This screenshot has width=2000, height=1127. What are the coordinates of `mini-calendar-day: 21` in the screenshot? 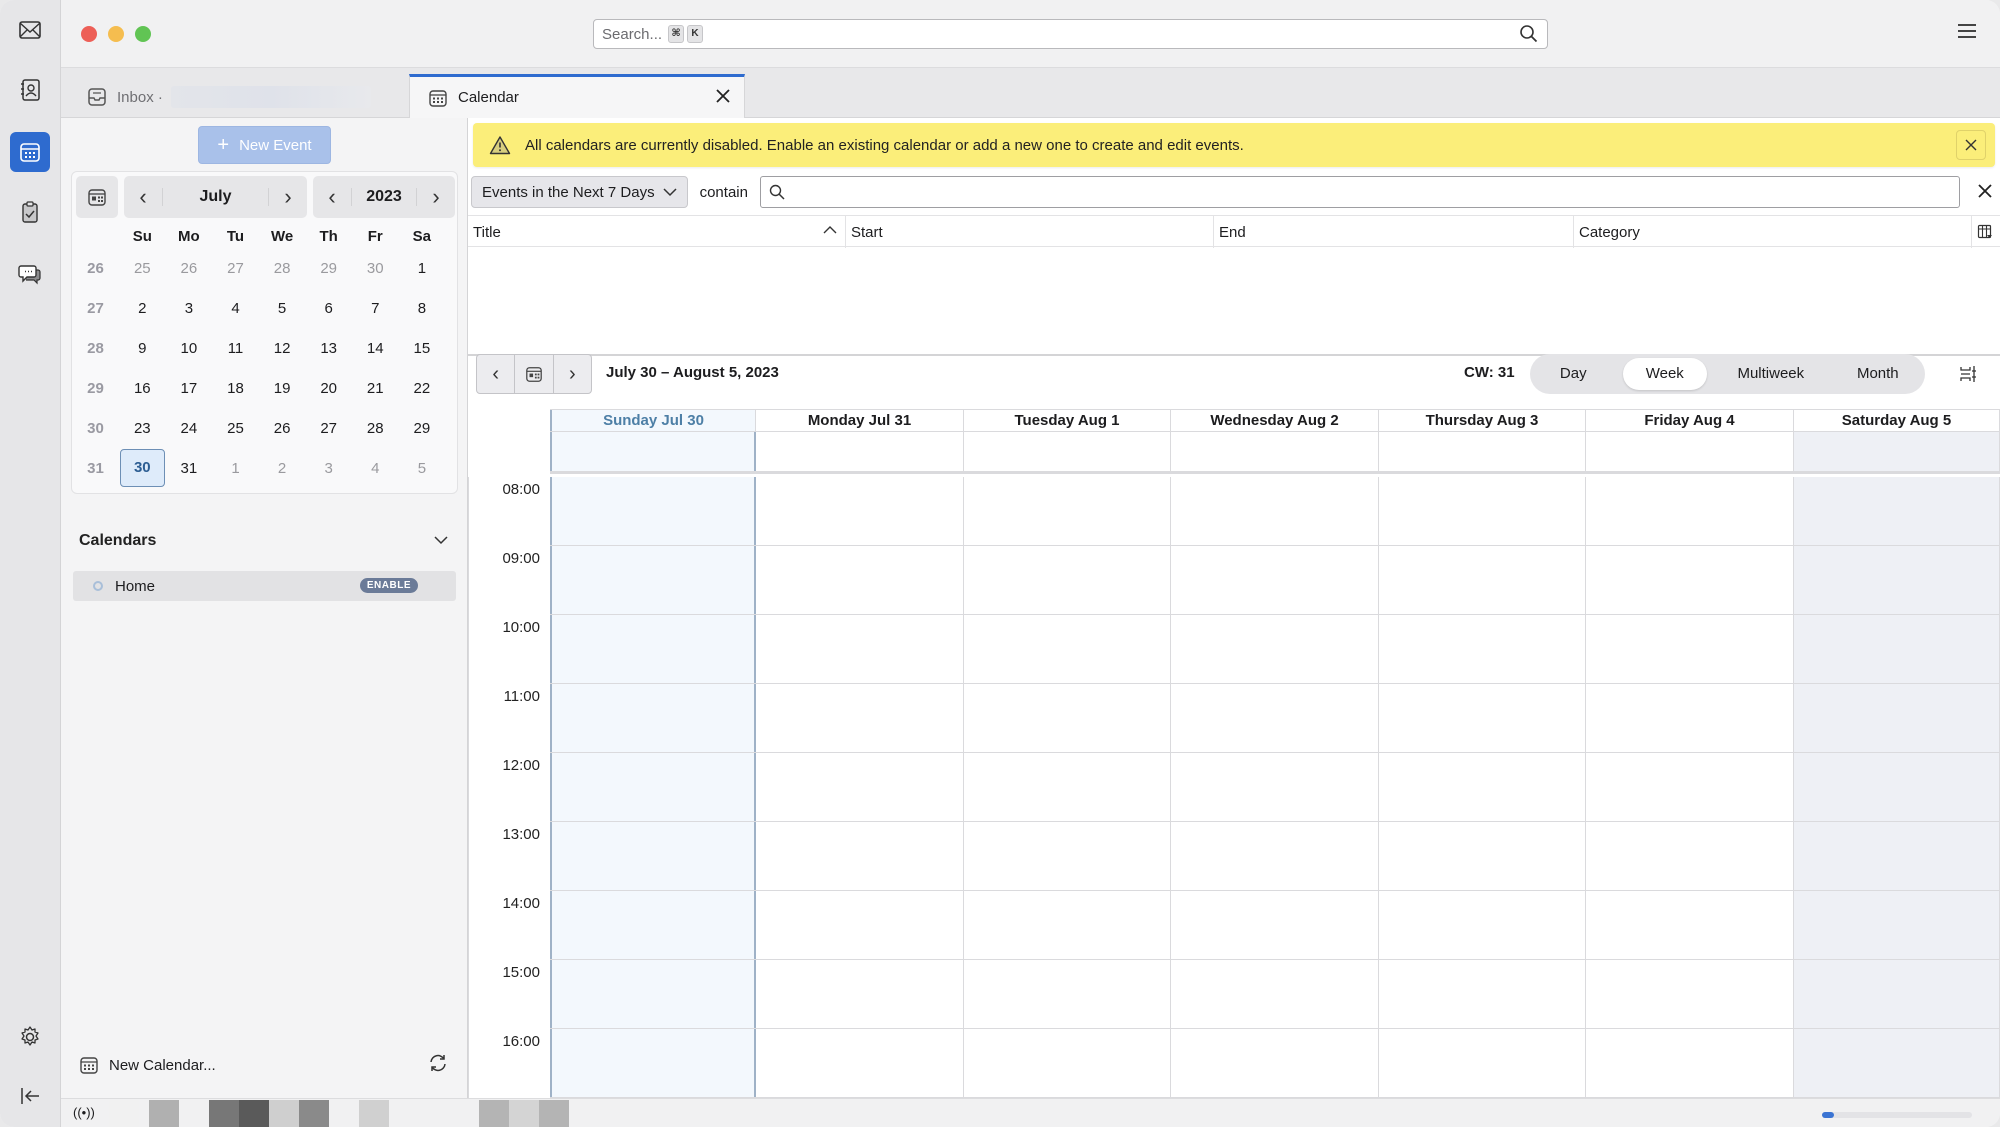 It's located at (375, 388).